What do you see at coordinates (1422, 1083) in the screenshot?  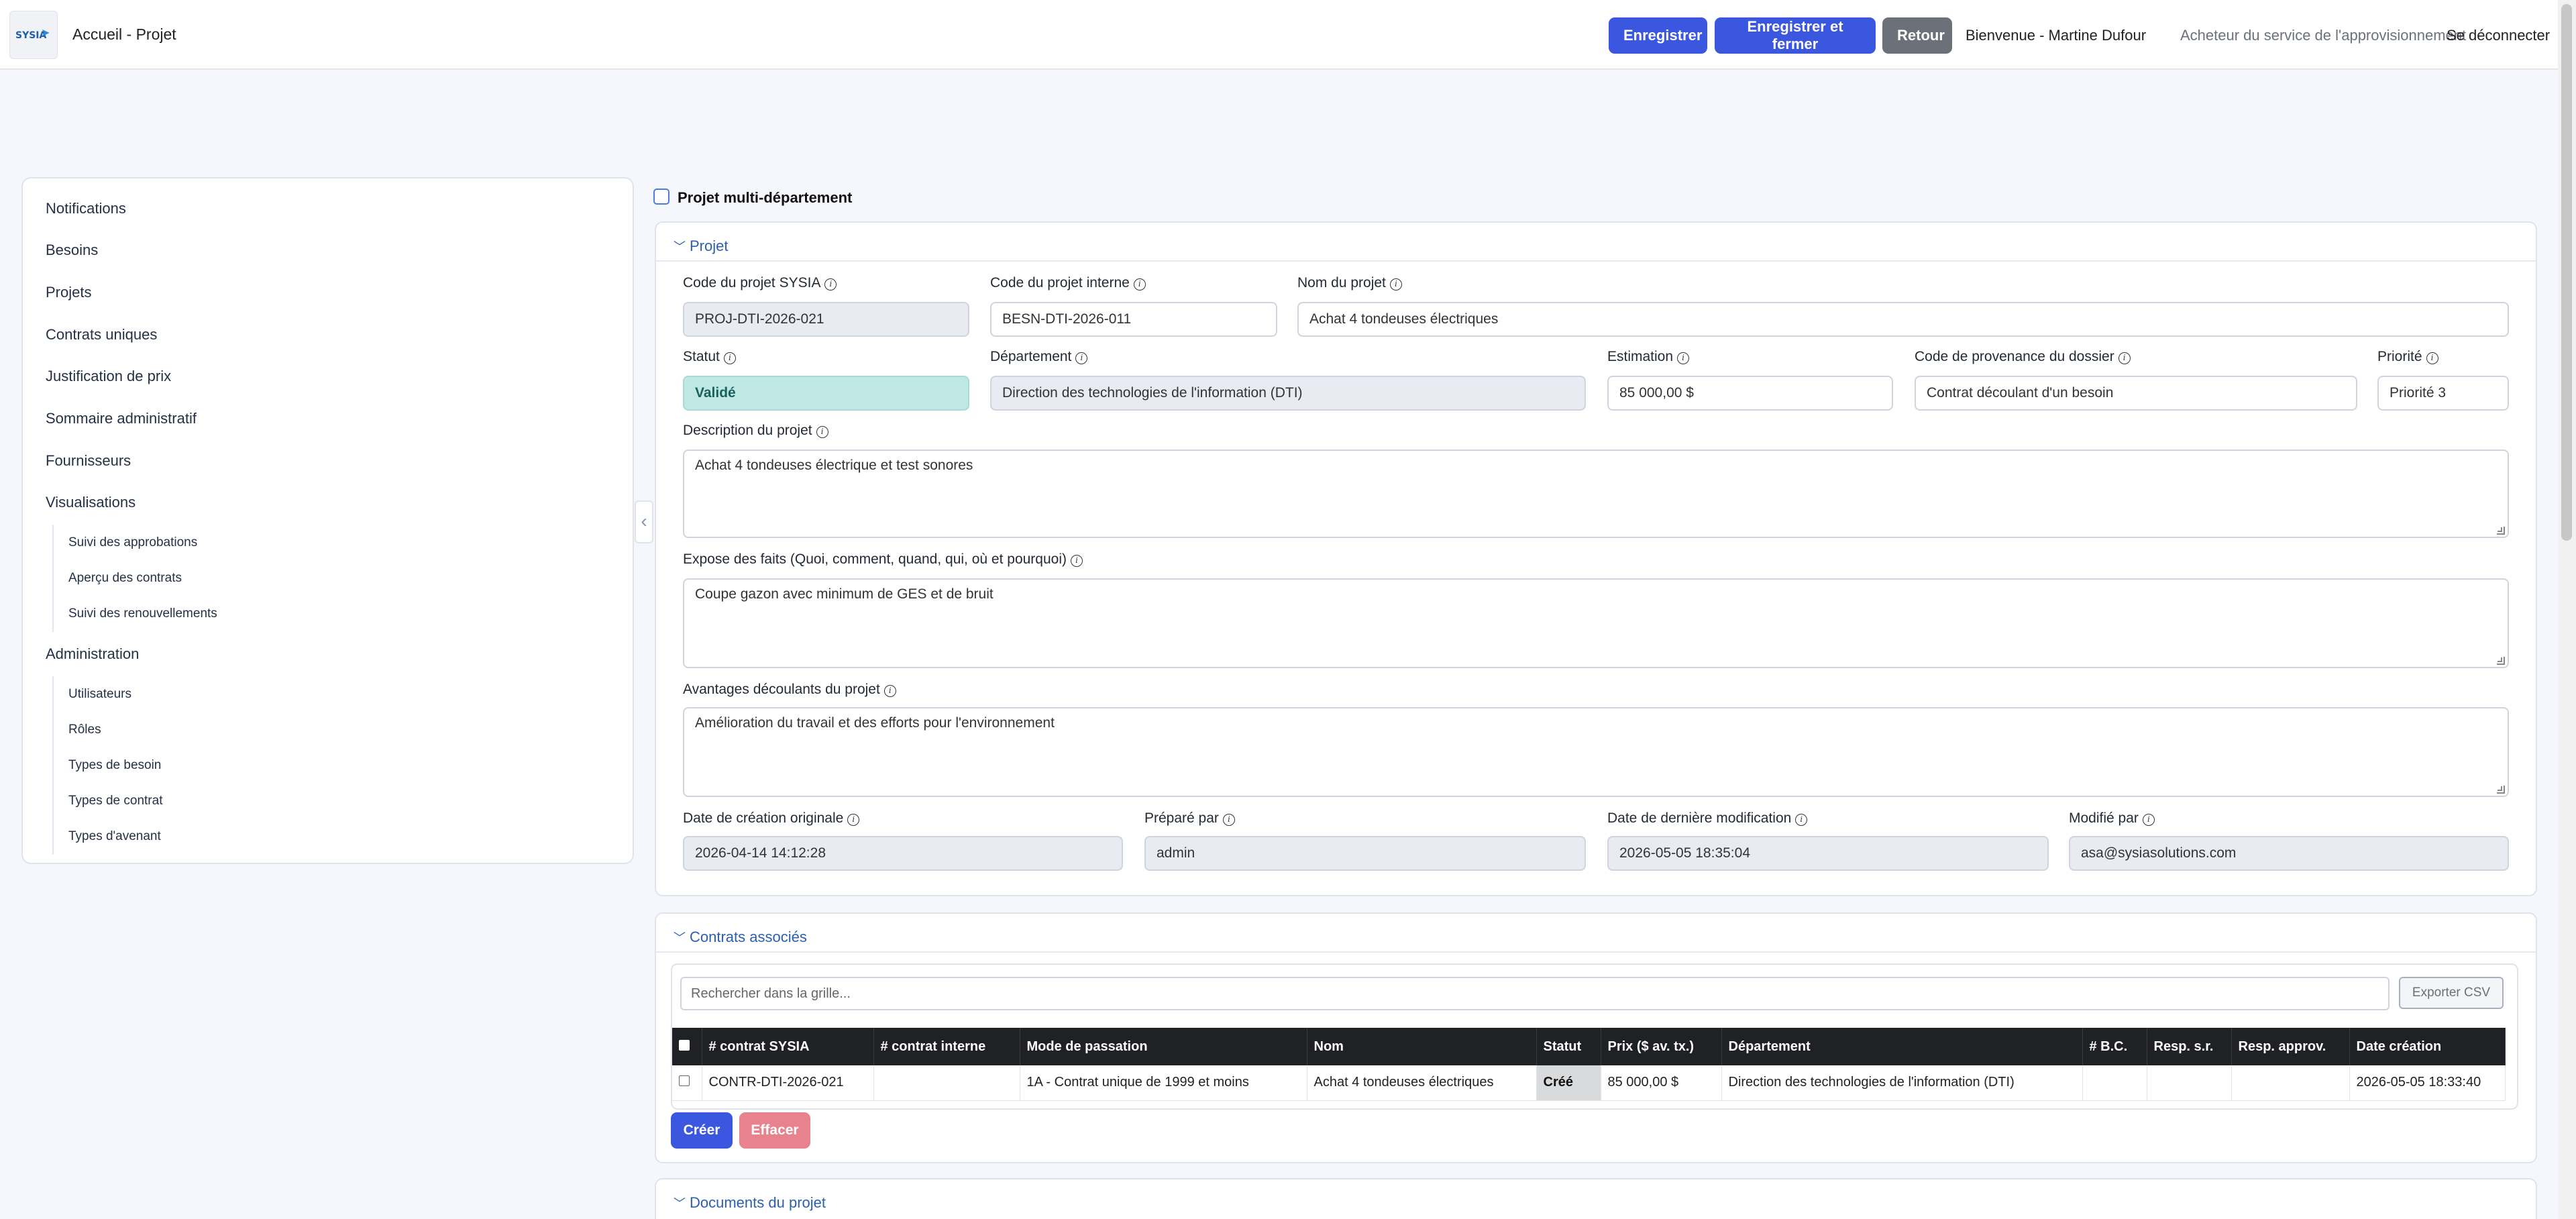 I see `cell-name: Achat 4 tondeuses électriques` at bounding box center [1422, 1083].